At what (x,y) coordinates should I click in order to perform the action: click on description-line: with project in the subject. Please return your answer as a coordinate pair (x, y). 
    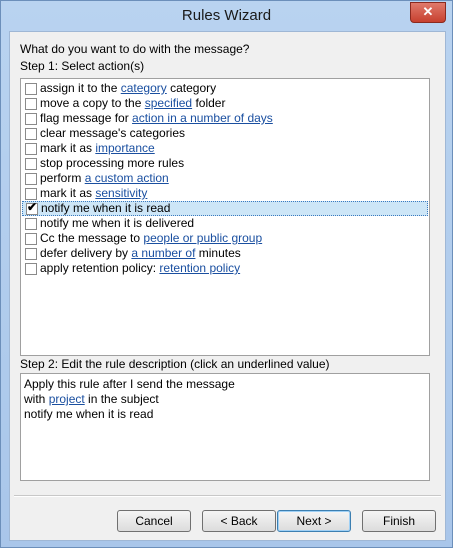
    Looking at the image, I should click on (91, 399).